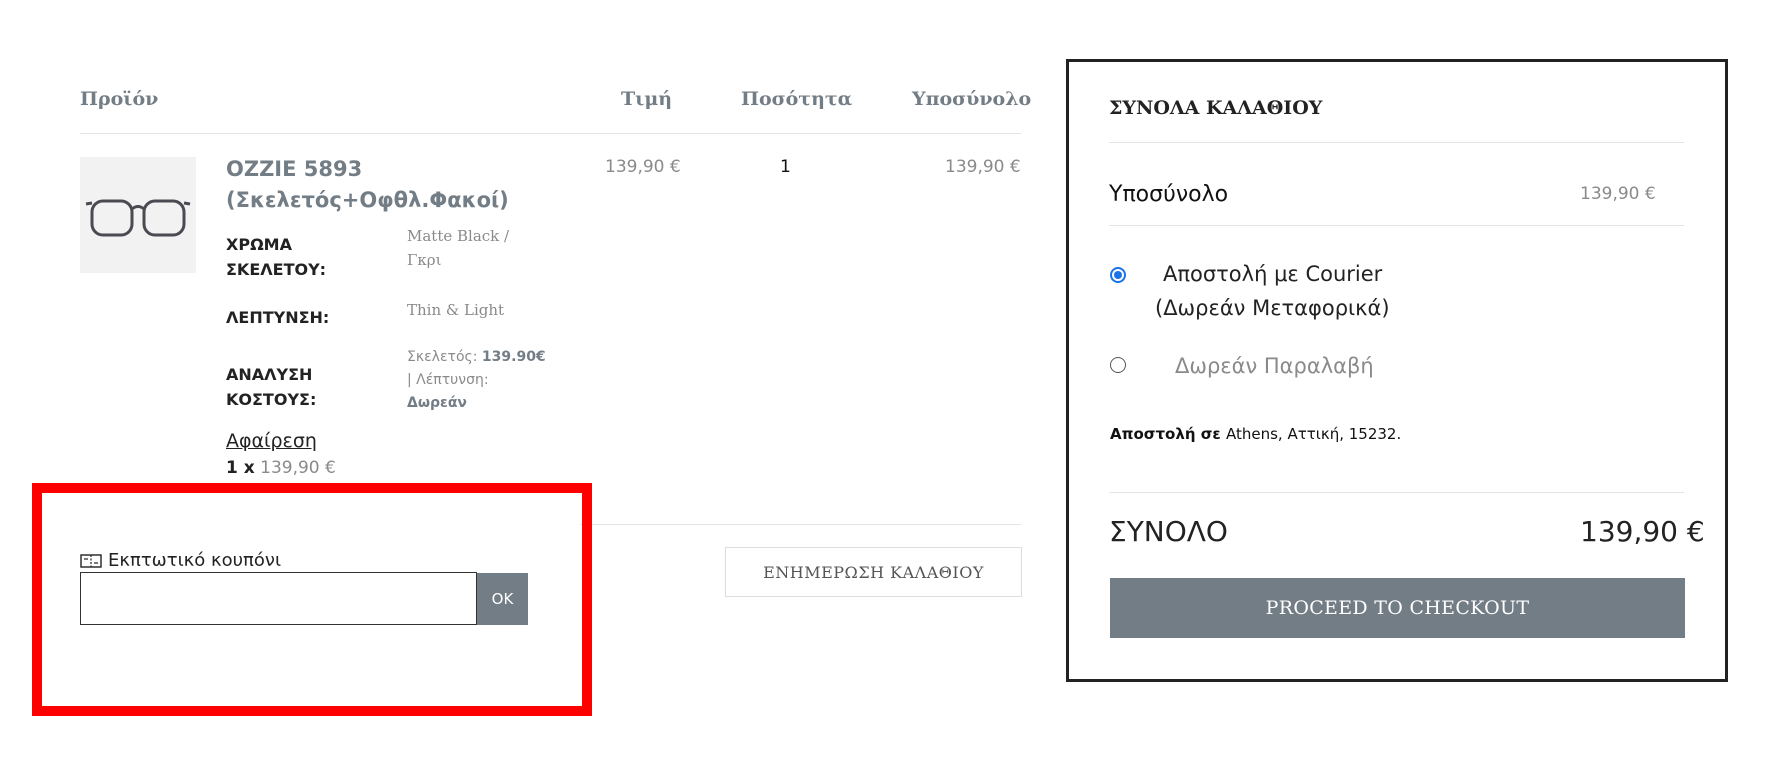 This screenshot has height=773, width=1770. Describe the element at coordinates (138, 218) in the screenshot. I see `eyeglasses-icon` at that location.